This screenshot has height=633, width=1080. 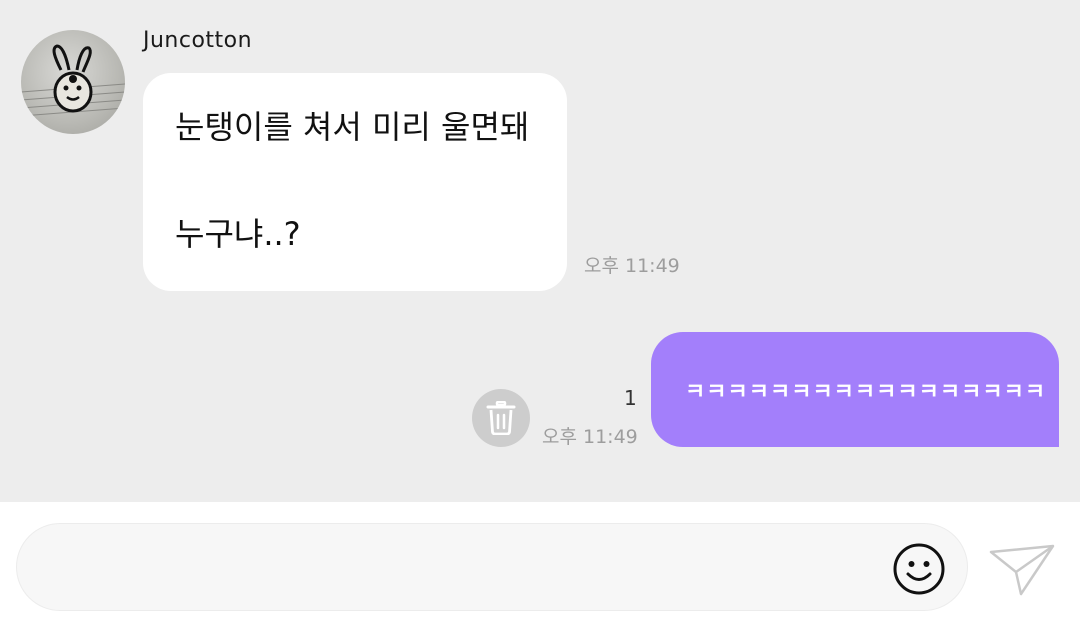 I want to click on message-input, so click(x=492, y=567).